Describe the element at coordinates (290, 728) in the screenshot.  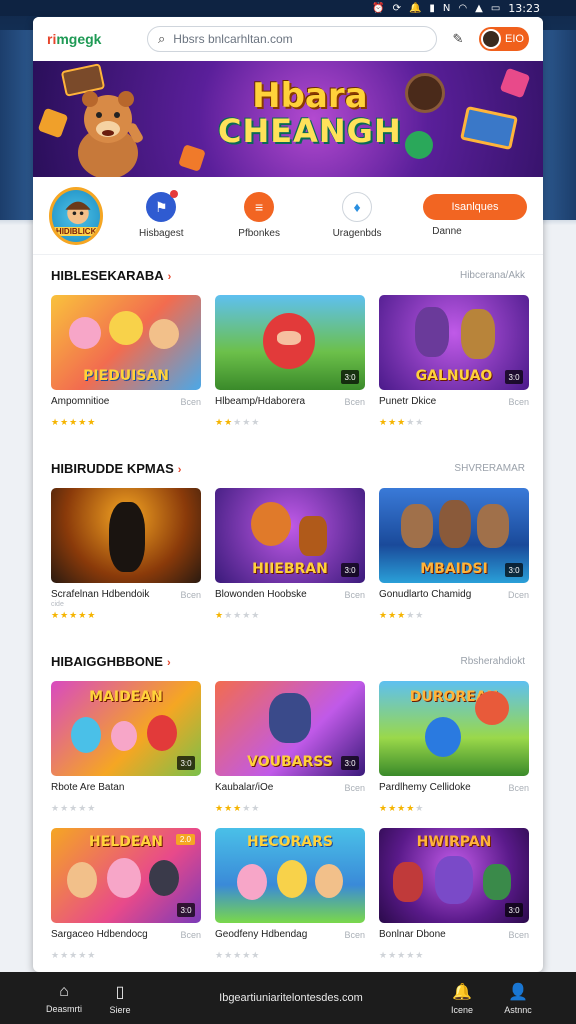
I see `game-thumbnail: VOUBARSS 3:0` at that location.